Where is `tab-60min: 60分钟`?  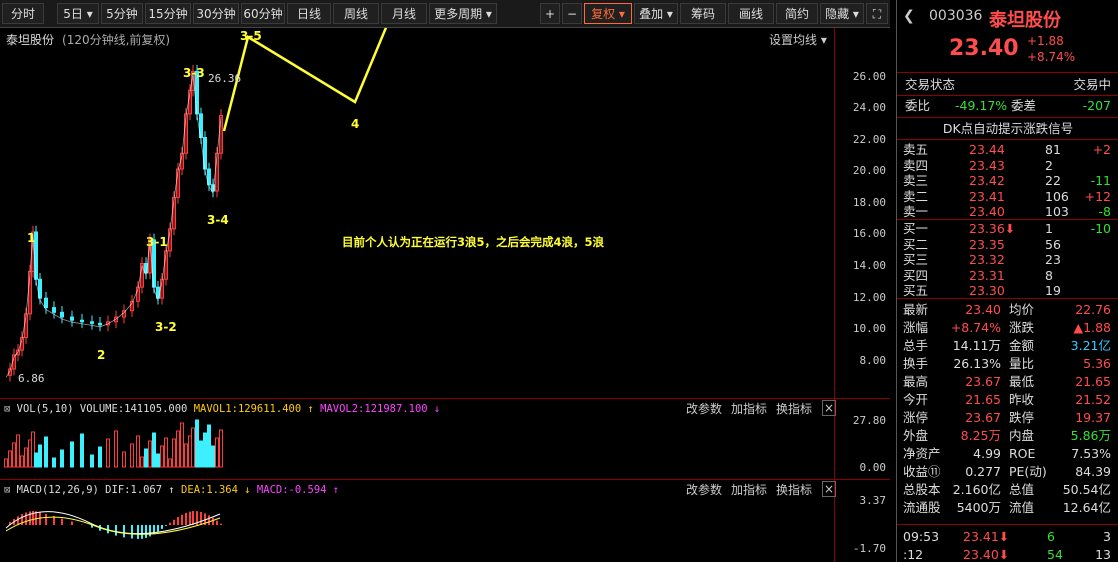 tab-60min: 60分钟 is located at coordinates (263, 13).